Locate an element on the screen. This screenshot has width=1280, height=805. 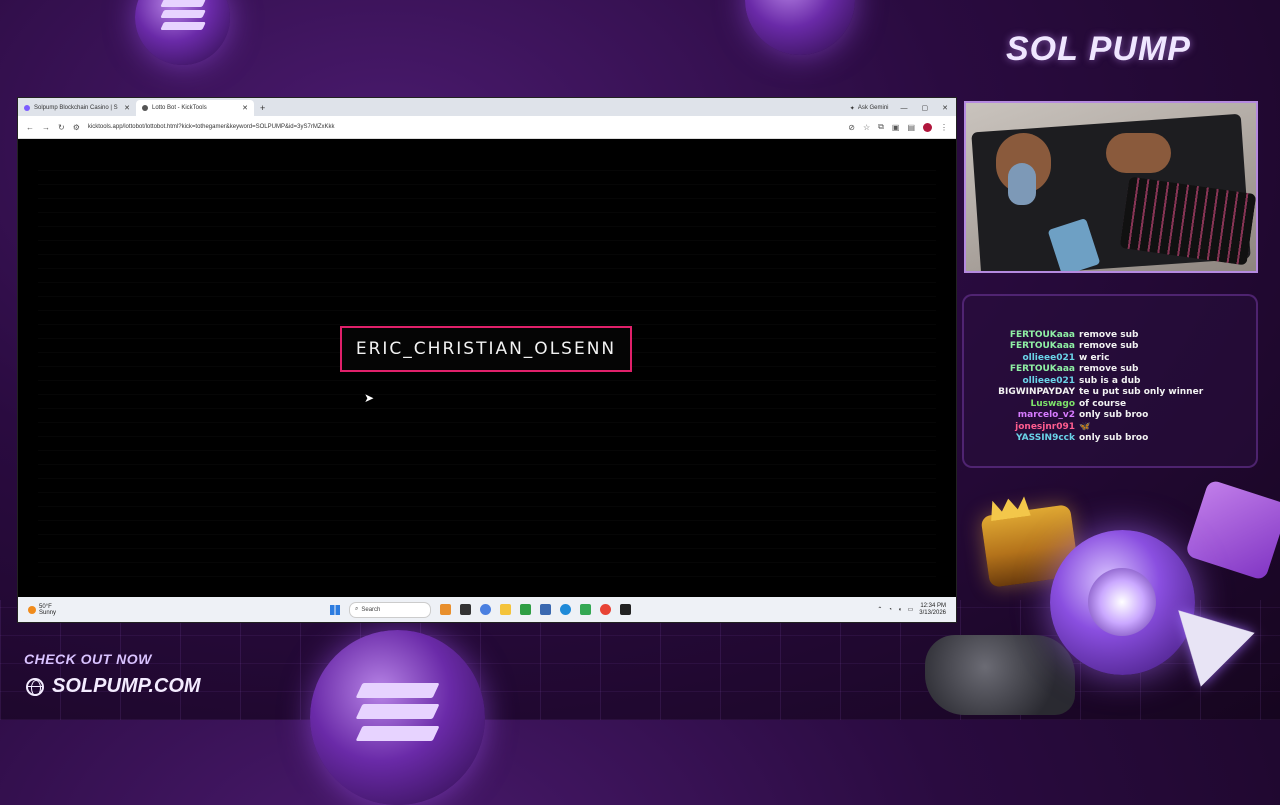
site-info-icon: ⚙ is located at coordinates (76, 127).